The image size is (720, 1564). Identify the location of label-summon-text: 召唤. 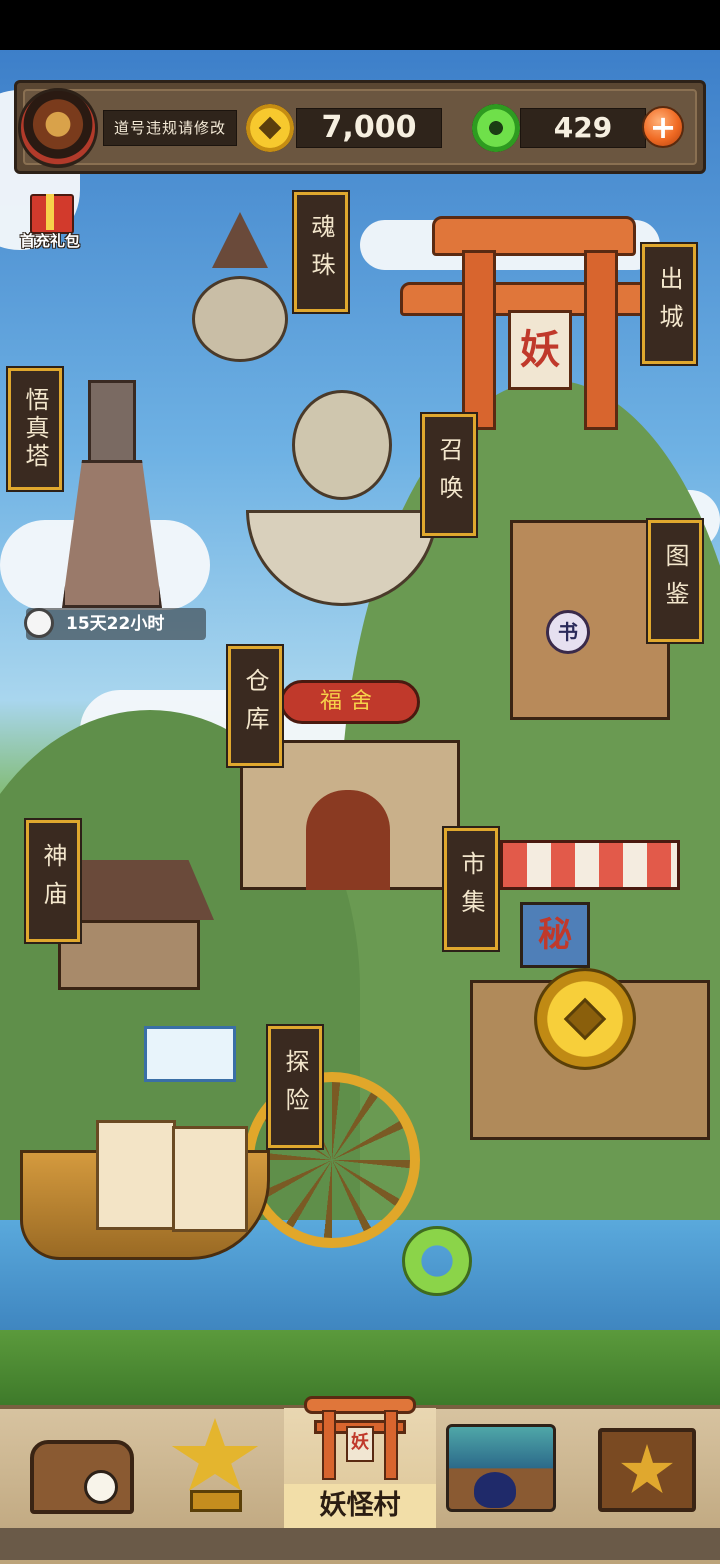
(449, 475).